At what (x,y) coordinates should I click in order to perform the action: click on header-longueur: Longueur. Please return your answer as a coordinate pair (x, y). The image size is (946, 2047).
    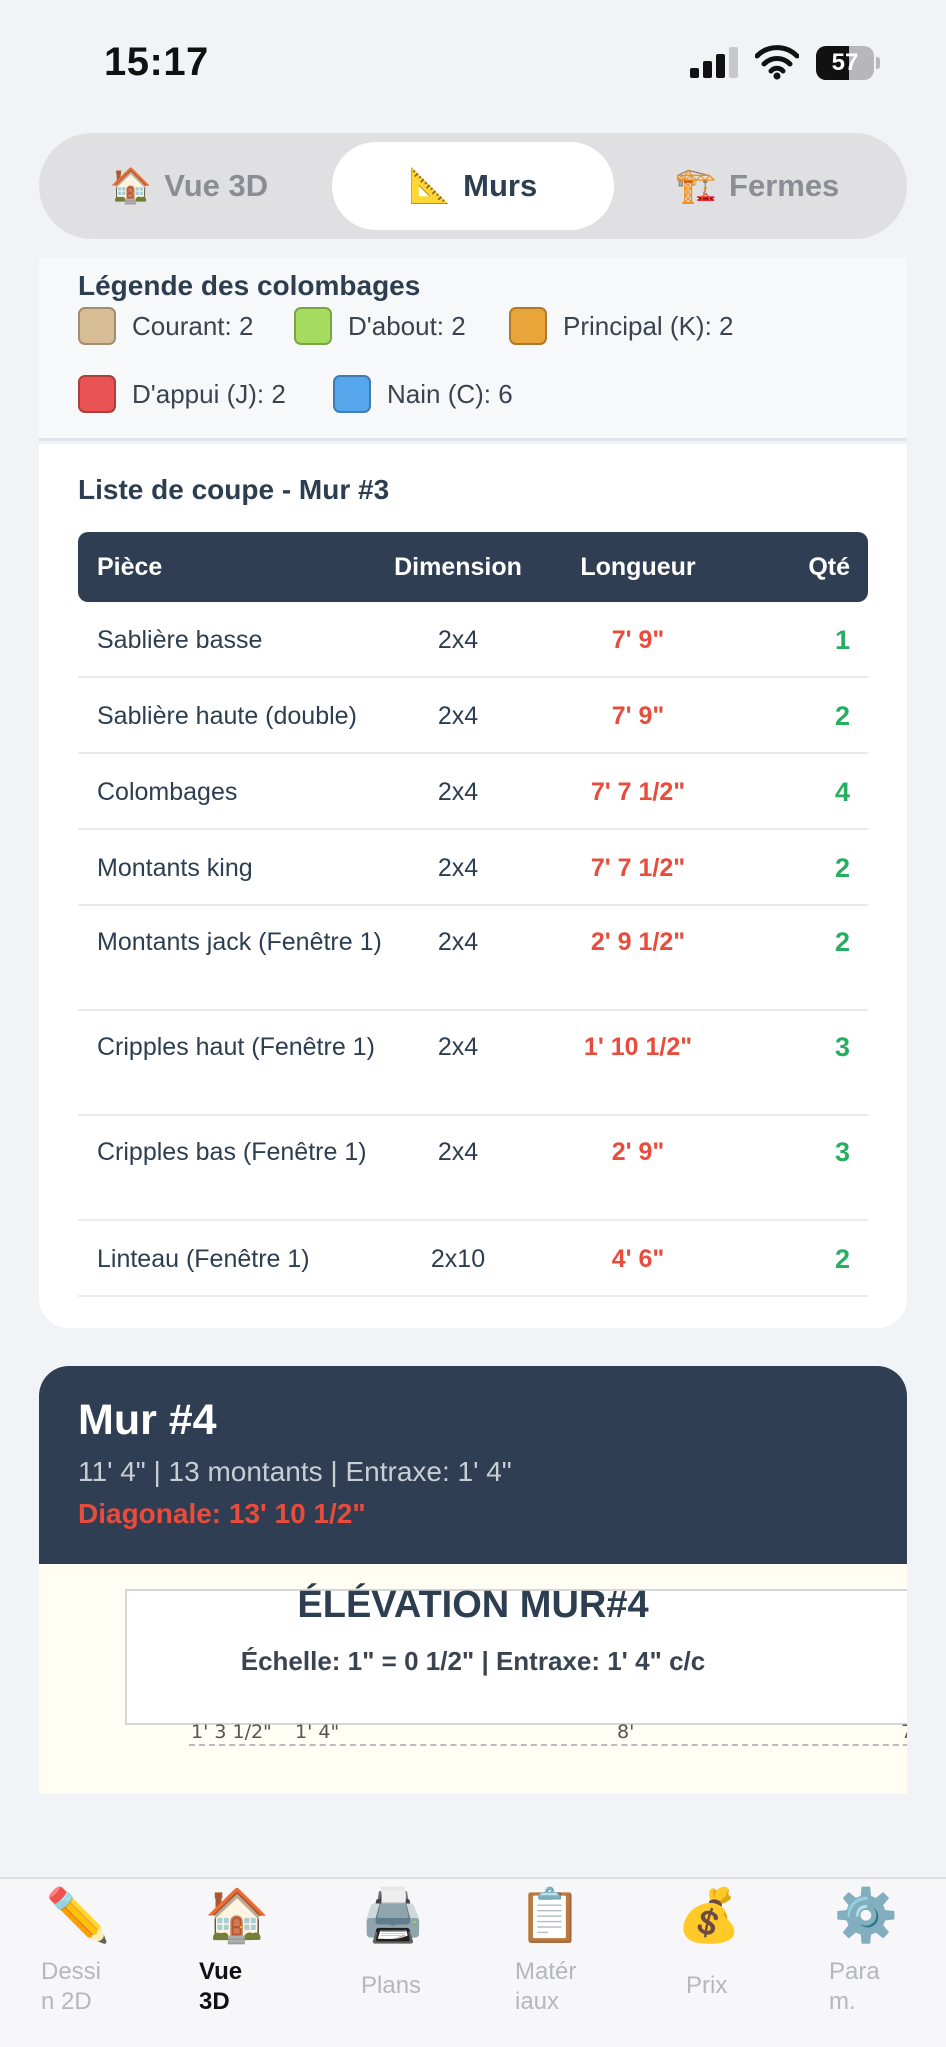
    Looking at the image, I should click on (638, 567).